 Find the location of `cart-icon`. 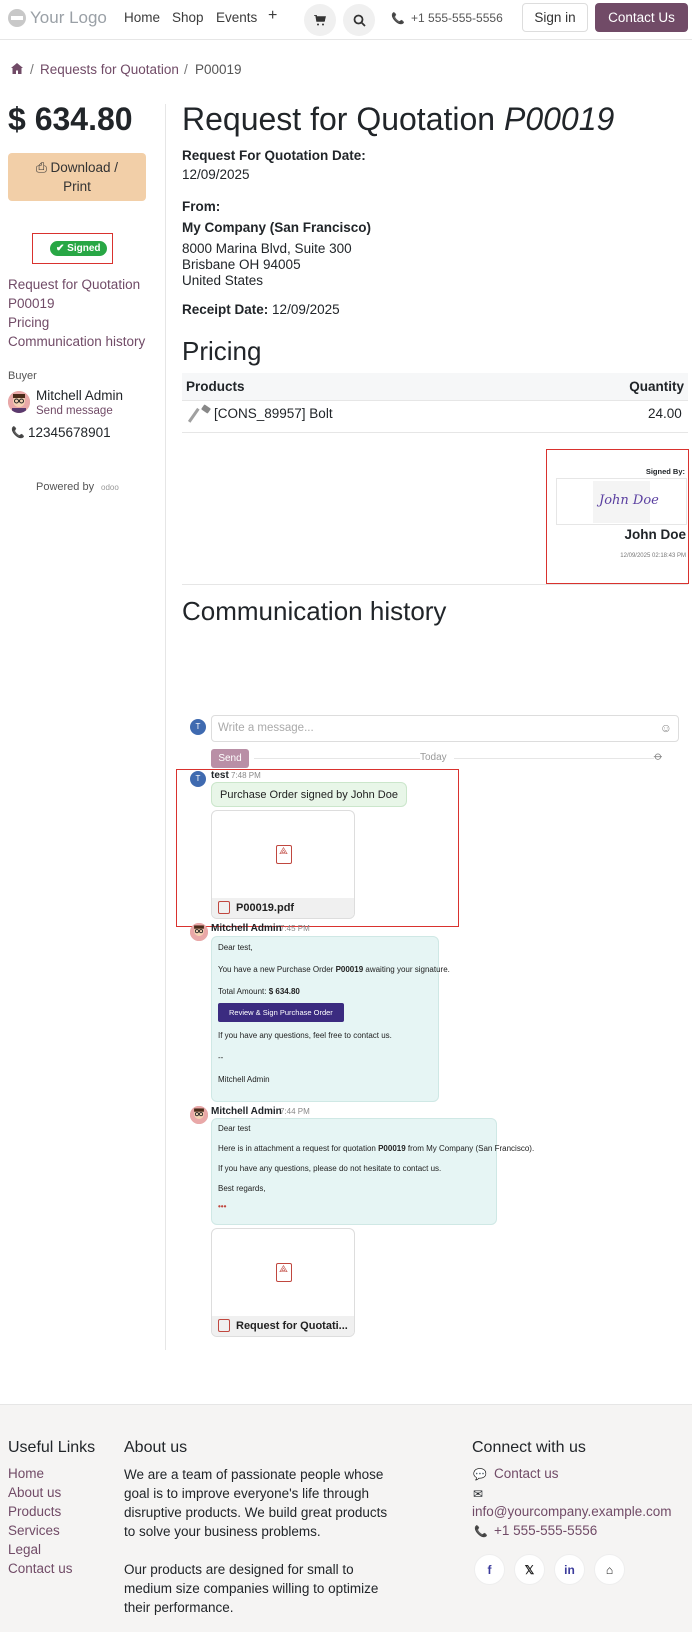

cart-icon is located at coordinates (320, 20).